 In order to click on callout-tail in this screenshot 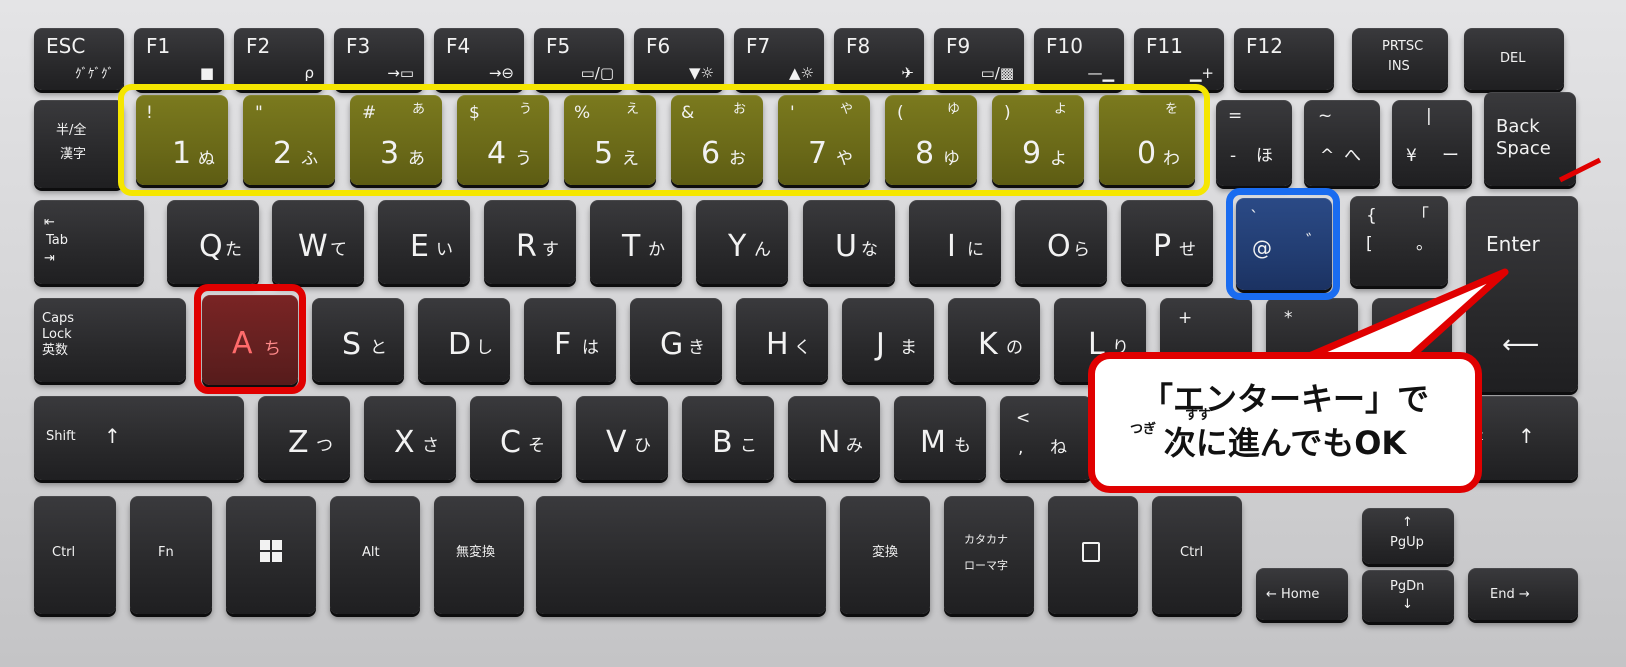, I will do `click(1449, 263)`.